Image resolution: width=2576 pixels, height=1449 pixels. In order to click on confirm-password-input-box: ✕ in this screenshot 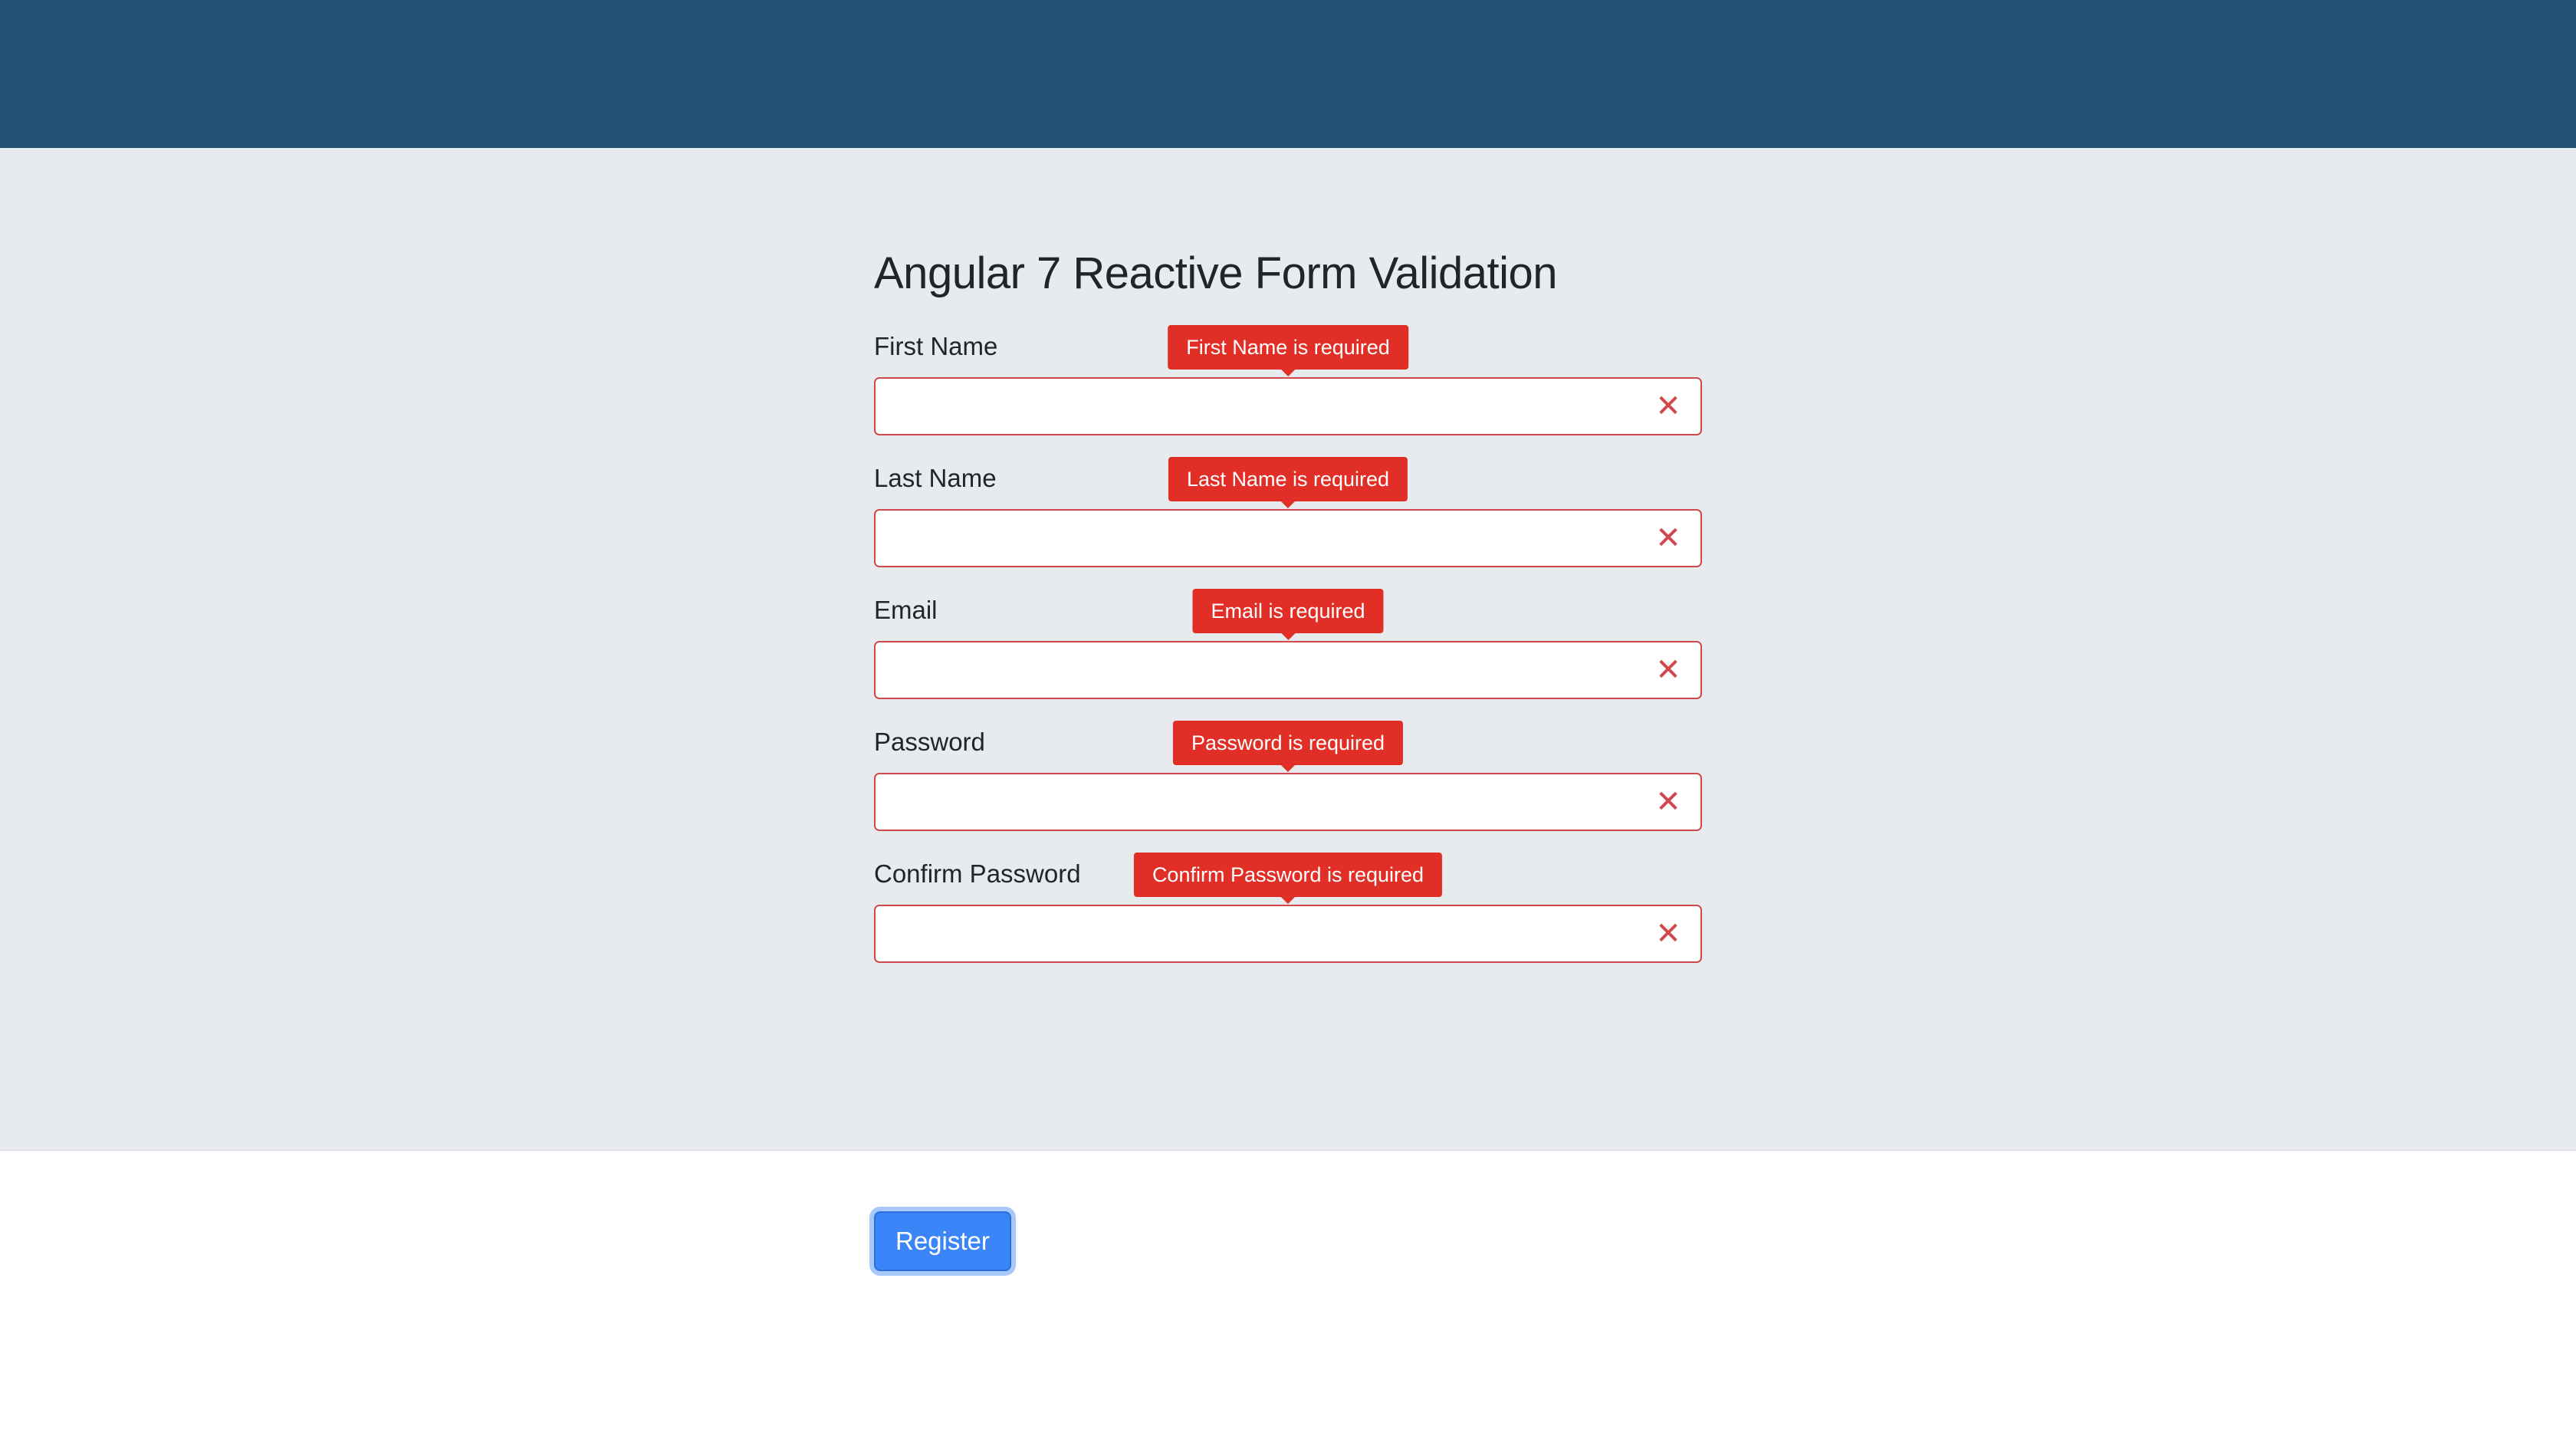, I will do `click(1288, 934)`.